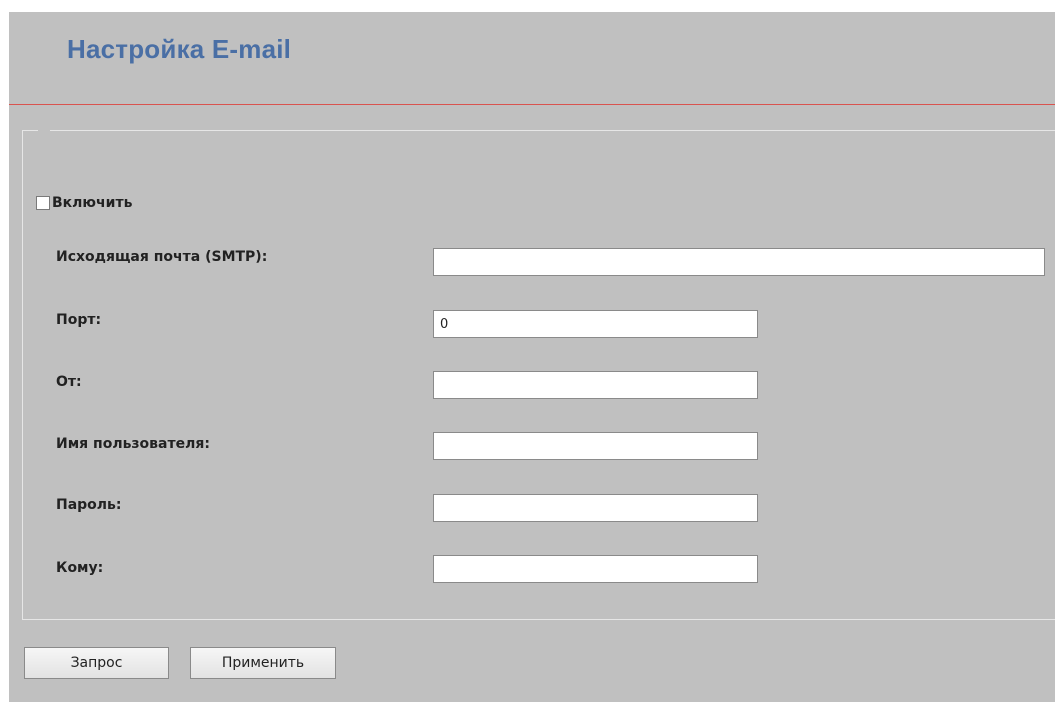 This screenshot has width=1055, height=702. Describe the element at coordinates (162, 257) in the screenshot. I see `smtp-server-label: Исходящая почта (SMTP):` at that location.